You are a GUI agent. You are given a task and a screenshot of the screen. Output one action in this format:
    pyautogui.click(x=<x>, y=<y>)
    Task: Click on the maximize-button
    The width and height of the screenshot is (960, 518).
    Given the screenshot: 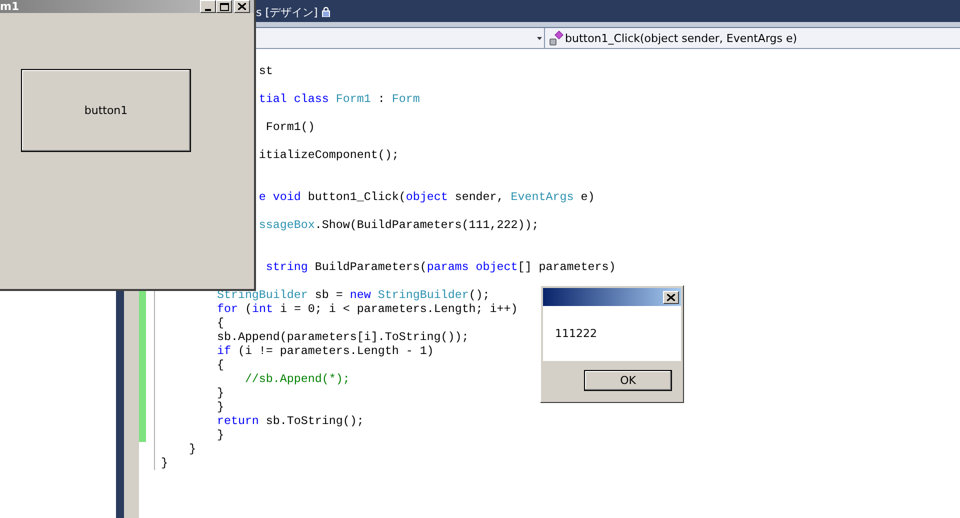 What is the action you would take?
    pyautogui.click(x=224, y=6)
    